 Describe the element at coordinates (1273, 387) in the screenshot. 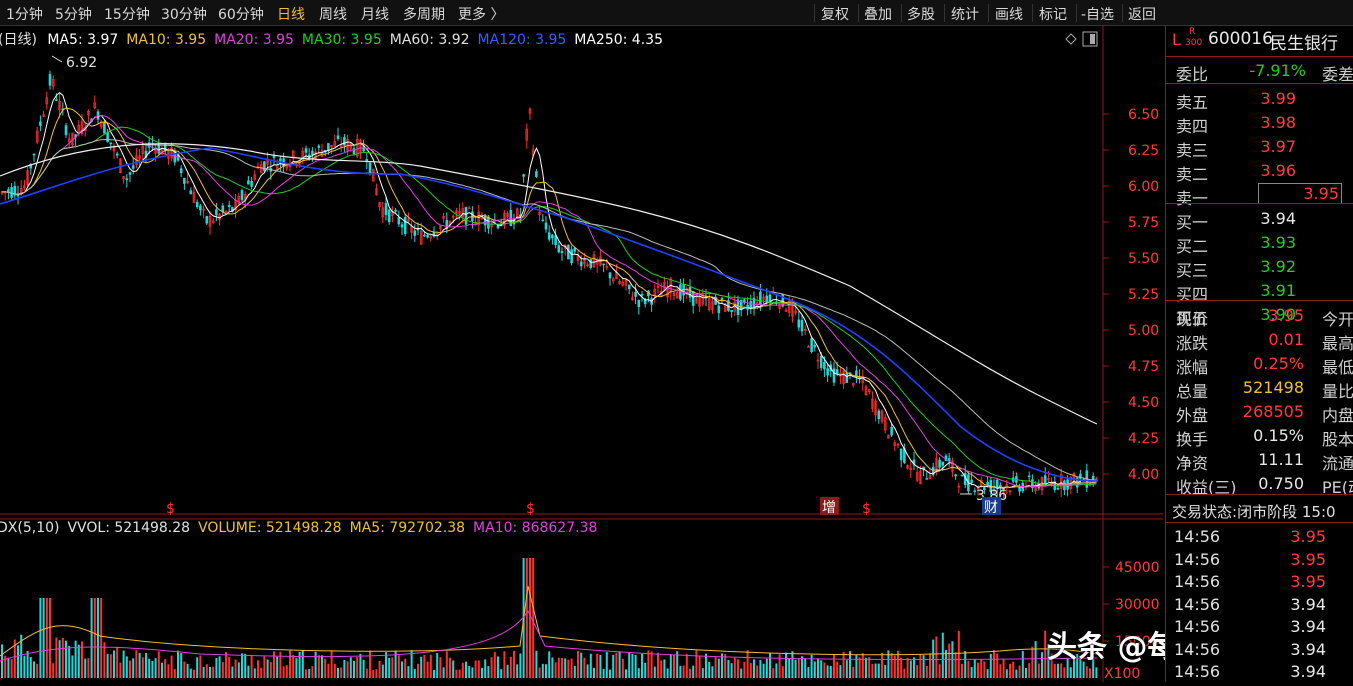

I see `stat-3-value: 521498` at that location.